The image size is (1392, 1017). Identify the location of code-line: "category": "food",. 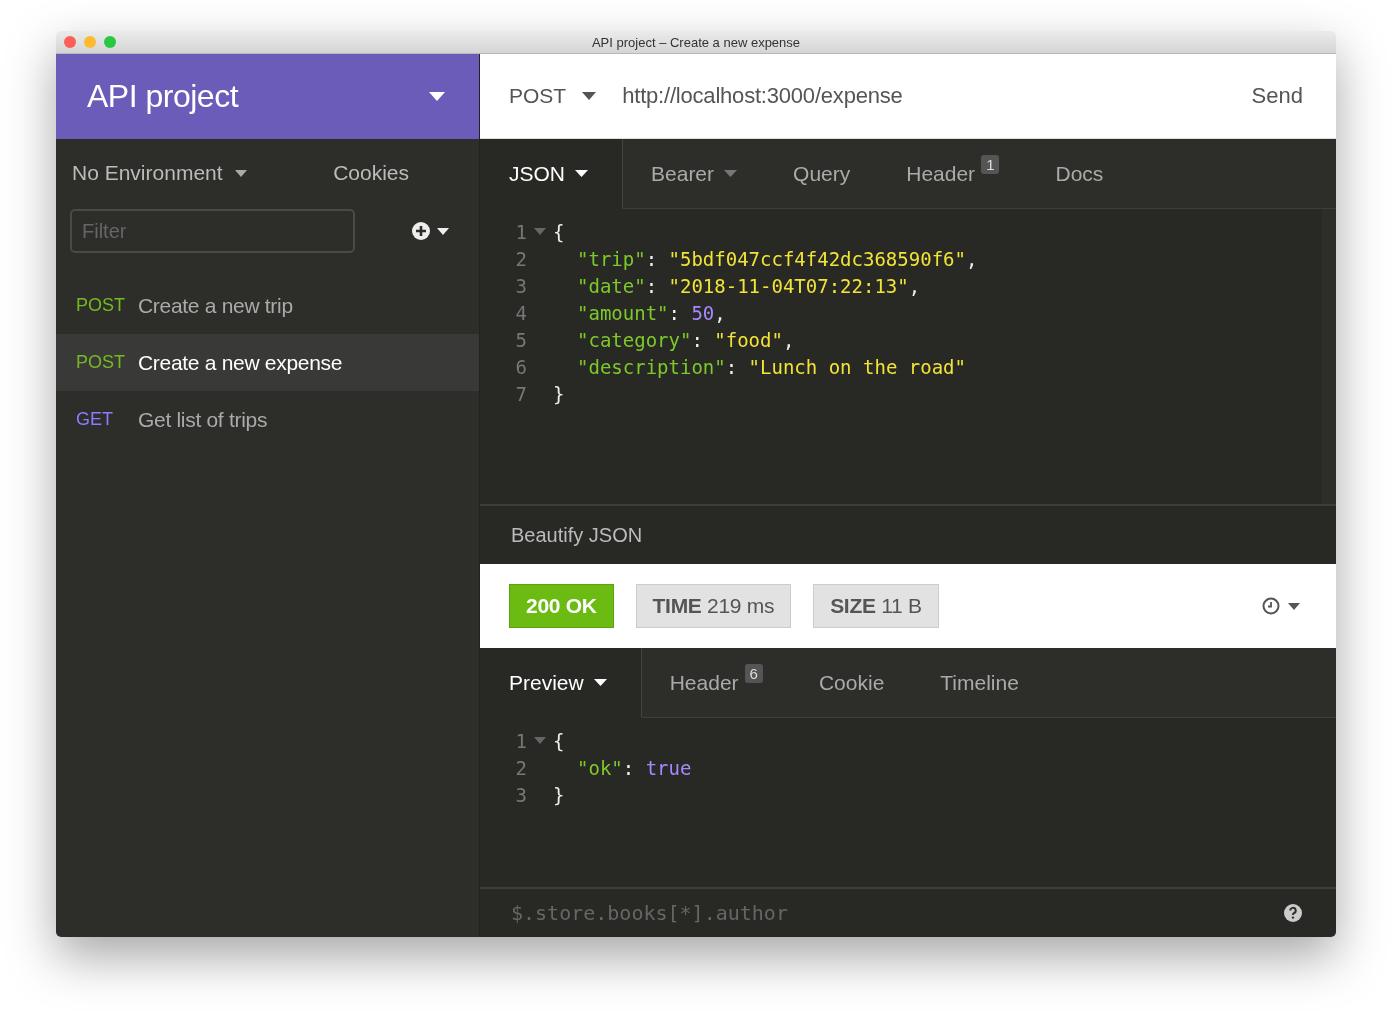
(685, 339).